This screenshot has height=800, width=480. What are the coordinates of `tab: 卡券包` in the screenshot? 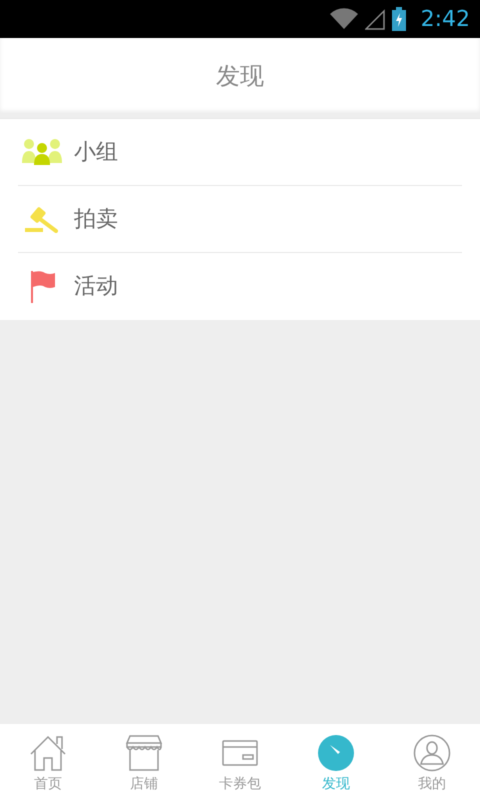 It's located at (240, 762).